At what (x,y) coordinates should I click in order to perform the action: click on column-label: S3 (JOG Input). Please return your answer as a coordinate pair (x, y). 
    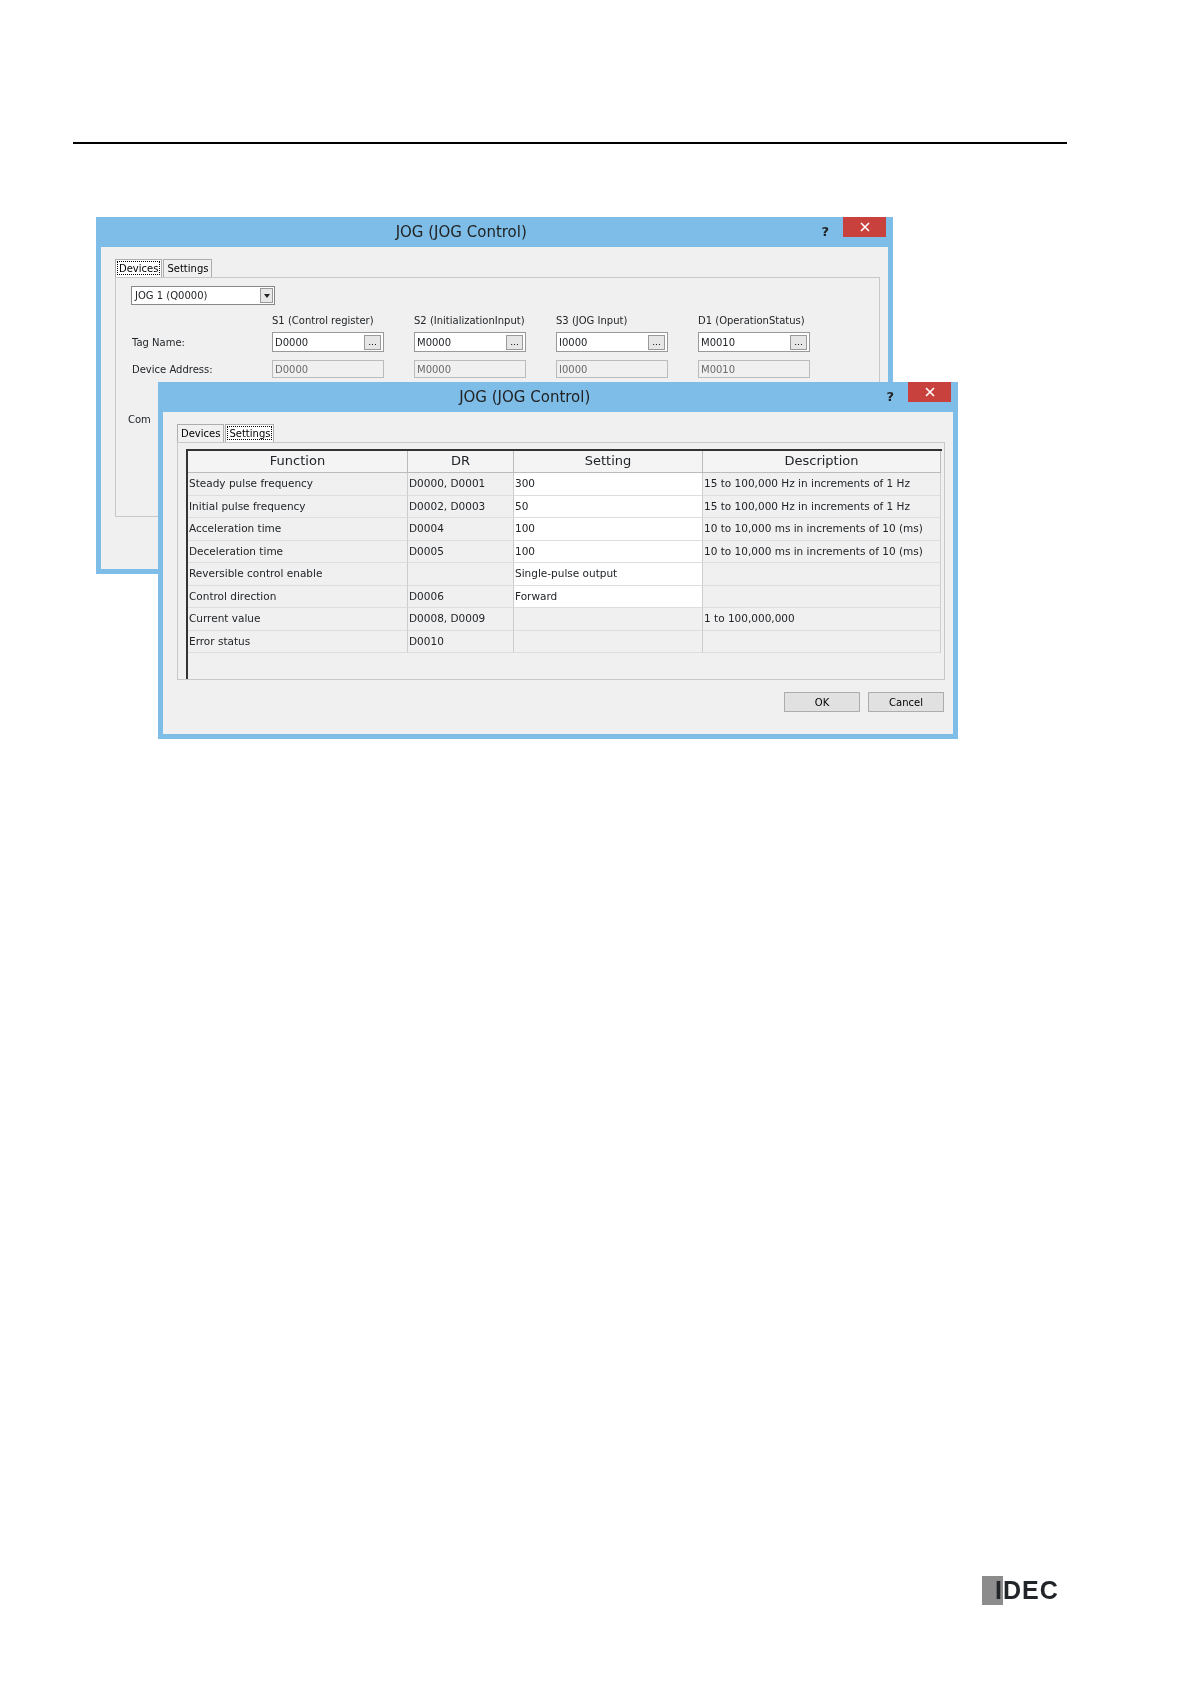
    Looking at the image, I should click on (592, 321).